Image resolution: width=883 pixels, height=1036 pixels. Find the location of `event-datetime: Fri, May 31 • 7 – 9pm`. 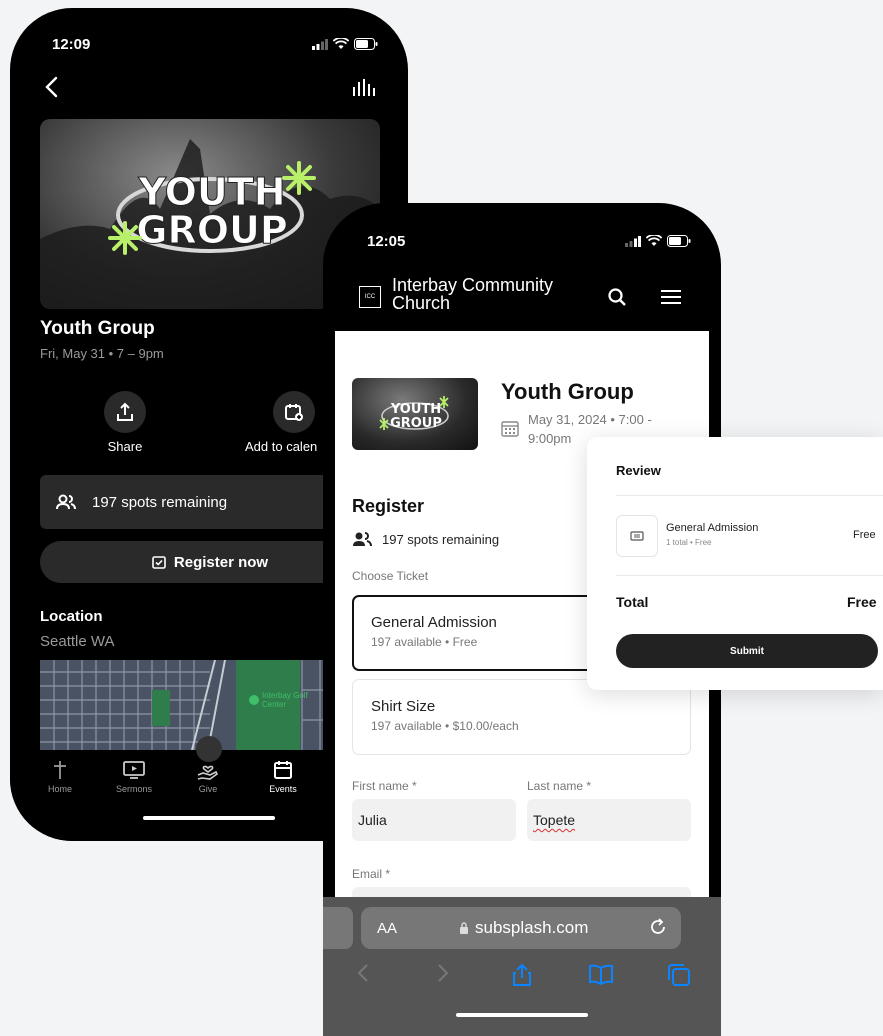

event-datetime: Fri, May 31 • 7 – 9pm is located at coordinates (102, 353).